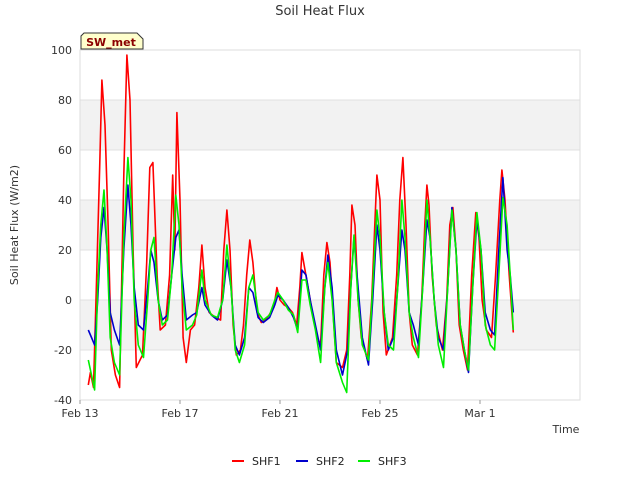  I want to click on y-tick-label: 40, so click(65, 200).